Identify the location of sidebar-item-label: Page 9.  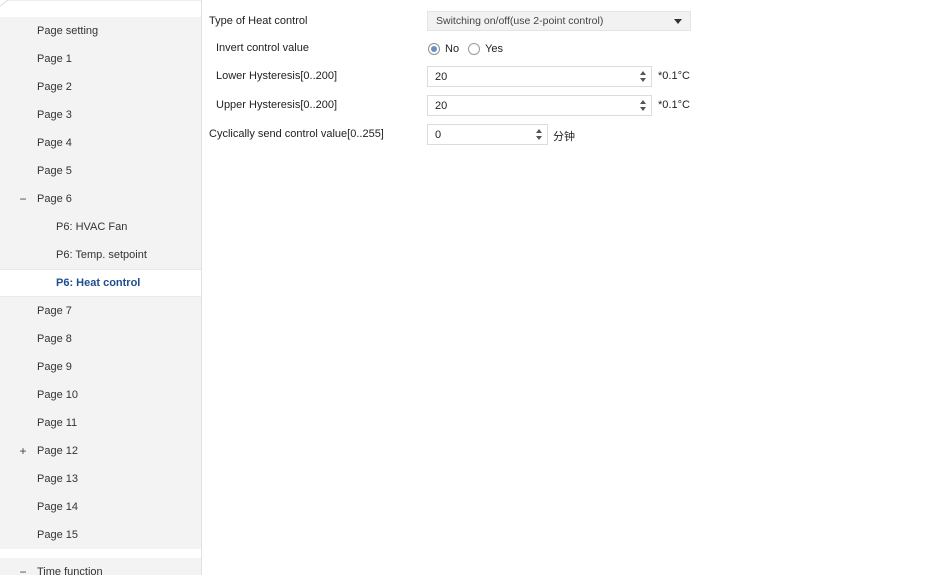
(54, 367).